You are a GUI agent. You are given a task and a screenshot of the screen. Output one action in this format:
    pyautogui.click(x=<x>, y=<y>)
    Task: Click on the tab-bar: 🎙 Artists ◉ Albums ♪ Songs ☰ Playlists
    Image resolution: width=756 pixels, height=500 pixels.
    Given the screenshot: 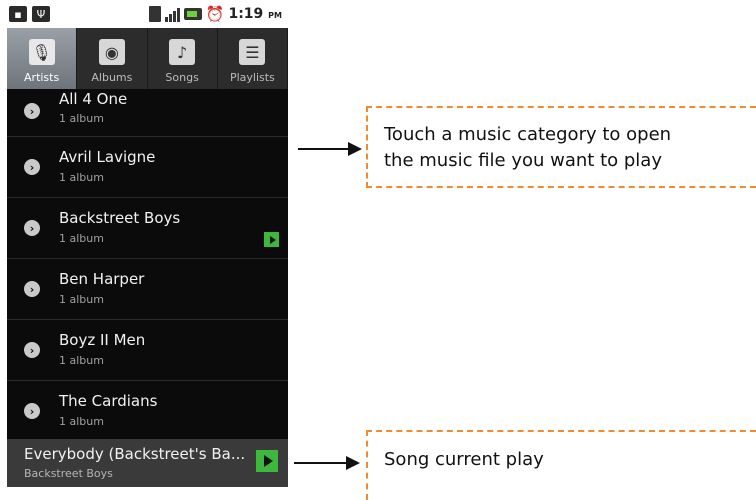 What is the action you would take?
    pyautogui.click(x=147, y=58)
    